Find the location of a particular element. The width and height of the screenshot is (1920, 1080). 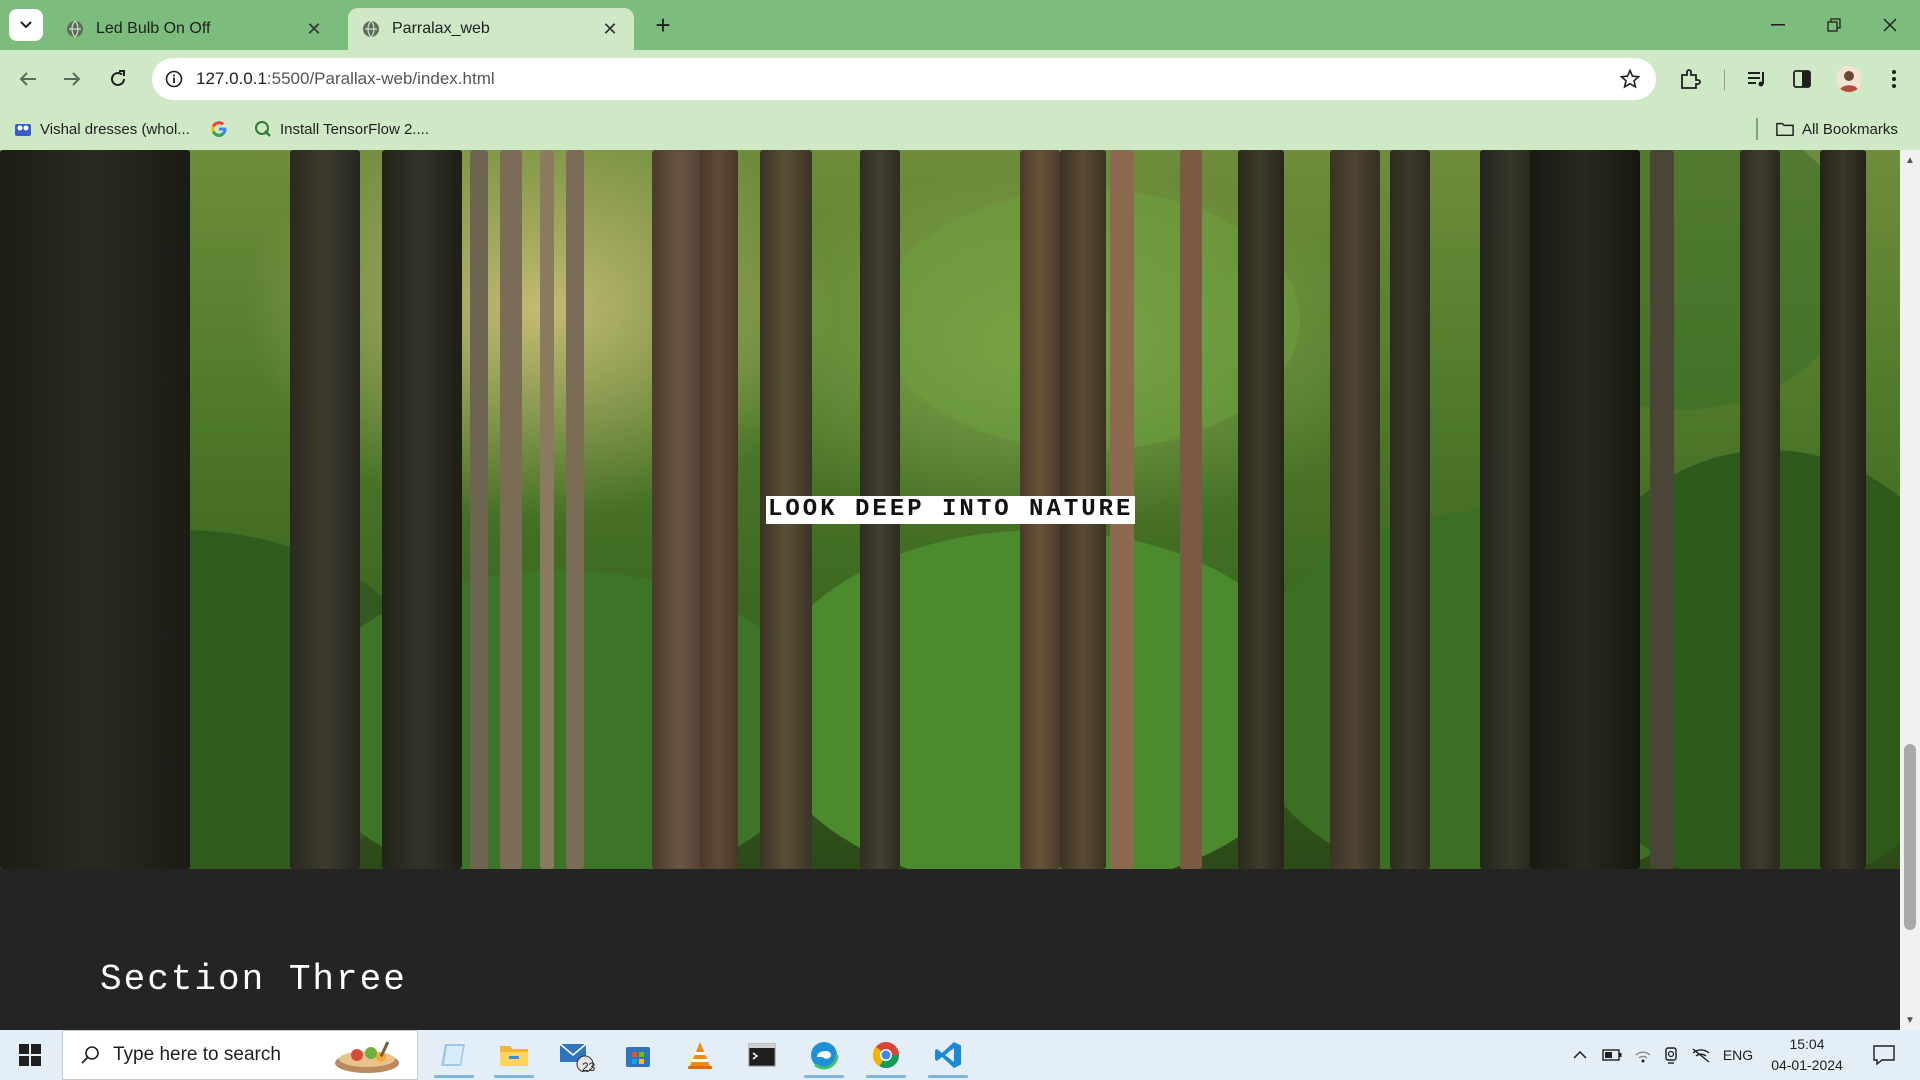

taskbar-clock: 15:04 04-01-2024 is located at coordinates (1807, 1055).